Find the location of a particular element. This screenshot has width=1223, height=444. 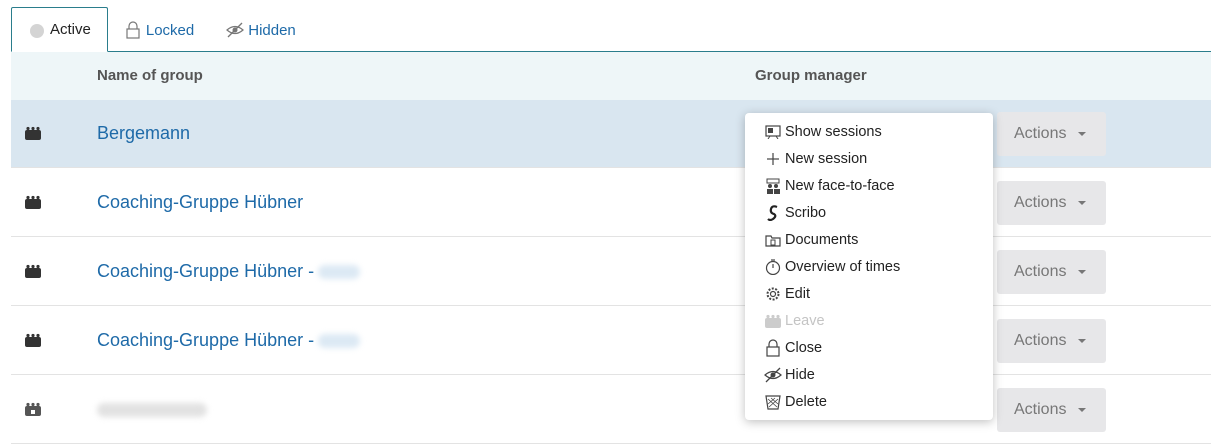

tab-active: Active is located at coordinates (59, 29).